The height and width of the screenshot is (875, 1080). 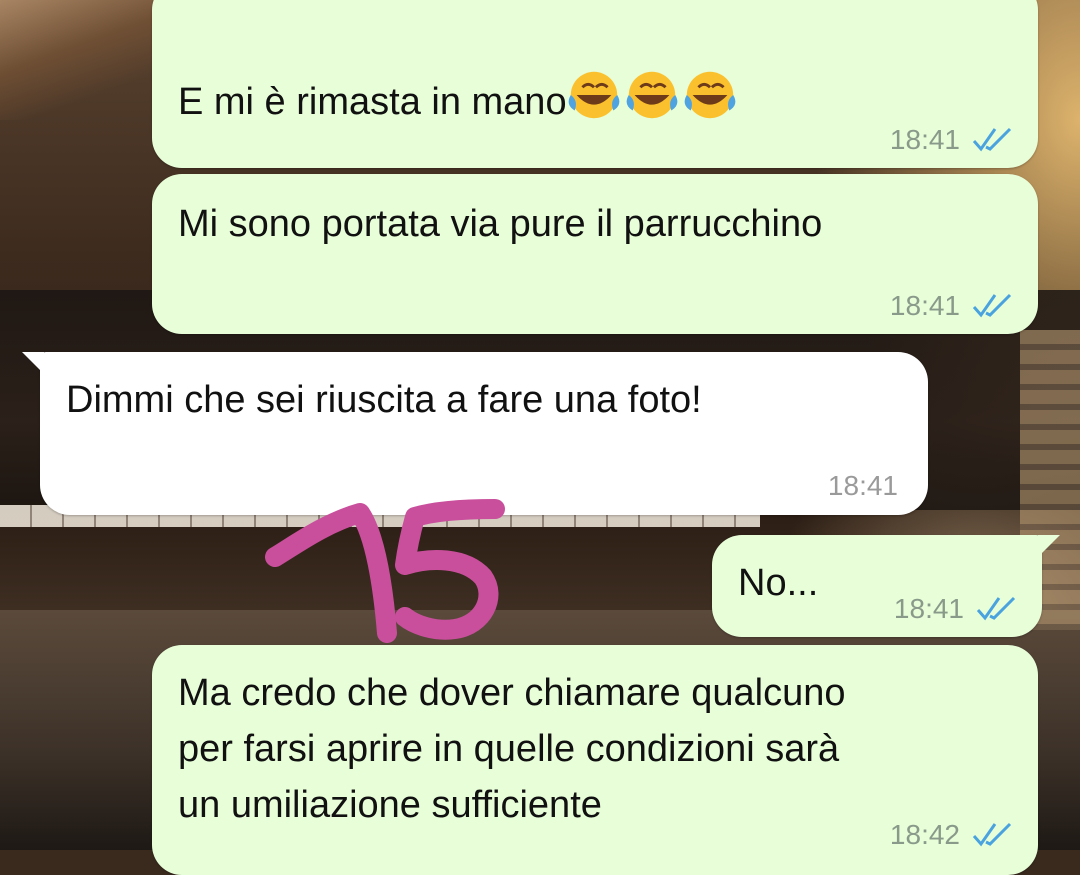 I want to click on handwritten-annotation, so click(x=385, y=571).